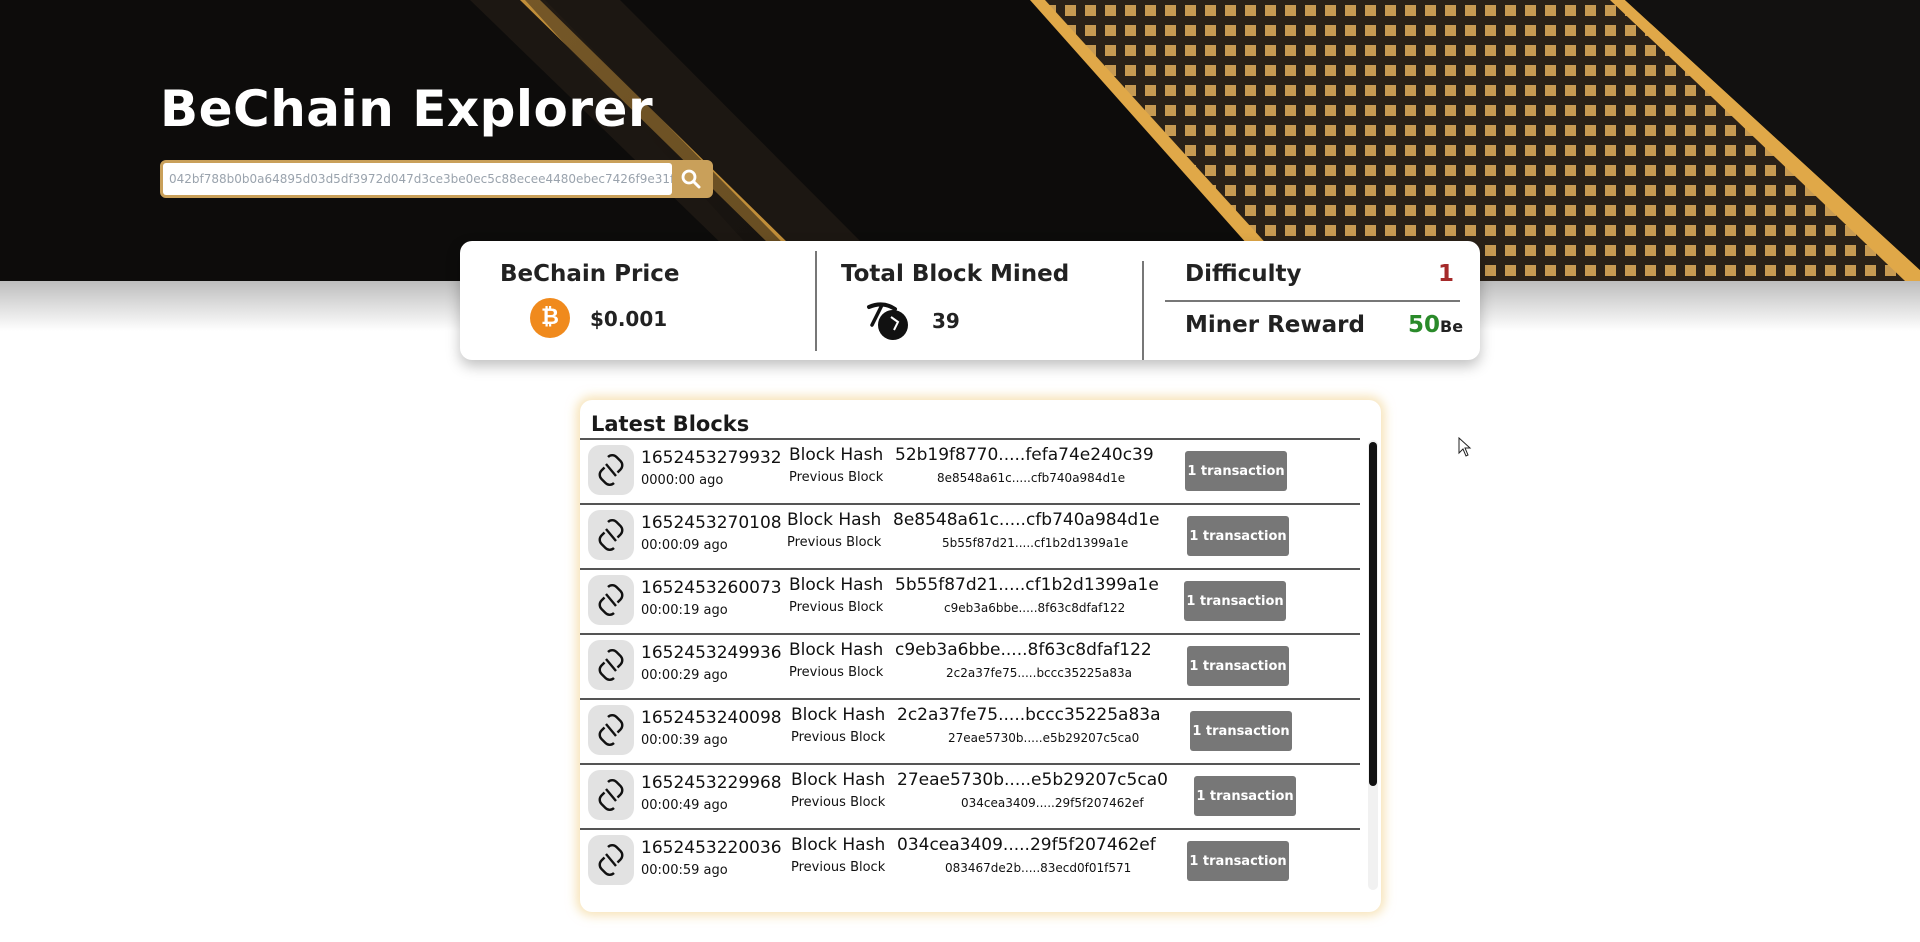 This screenshot has height=942, width=1920. I want to click on reward-title: Miner Reward, so click(1275, 325).